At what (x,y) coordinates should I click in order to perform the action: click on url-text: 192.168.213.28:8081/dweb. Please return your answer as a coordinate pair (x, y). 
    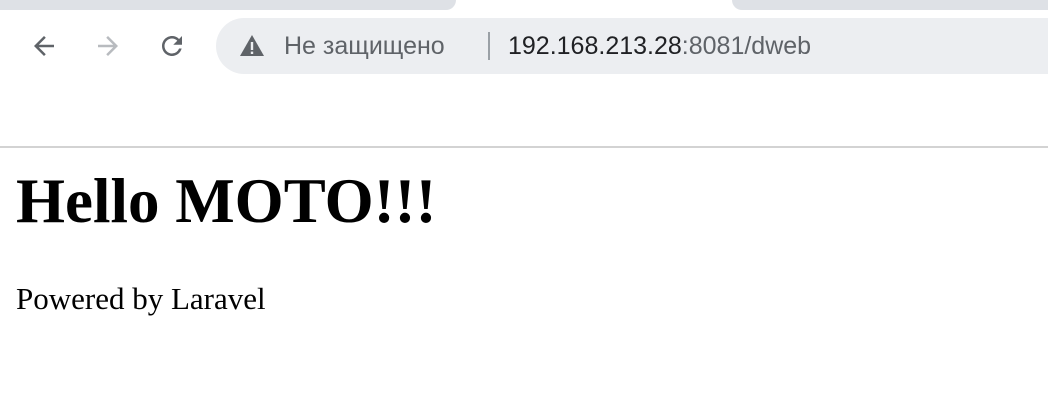
    Looking at the image, I should click on (659, 46).